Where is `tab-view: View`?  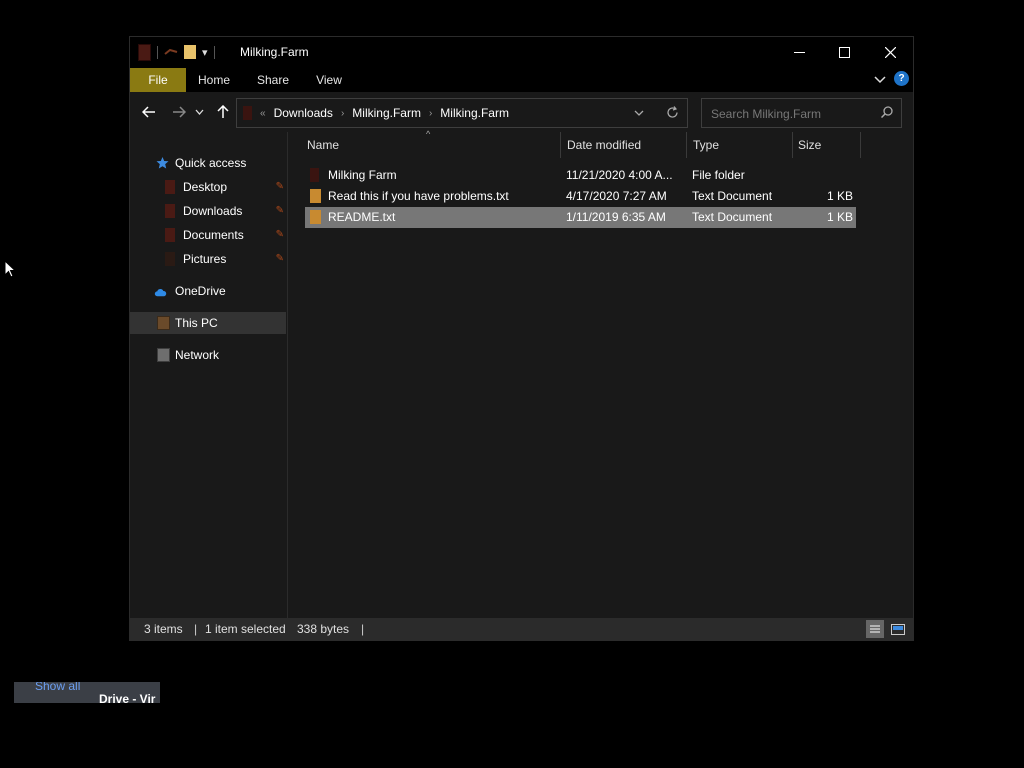
tab-view: View is located at coordinates (329, 80).